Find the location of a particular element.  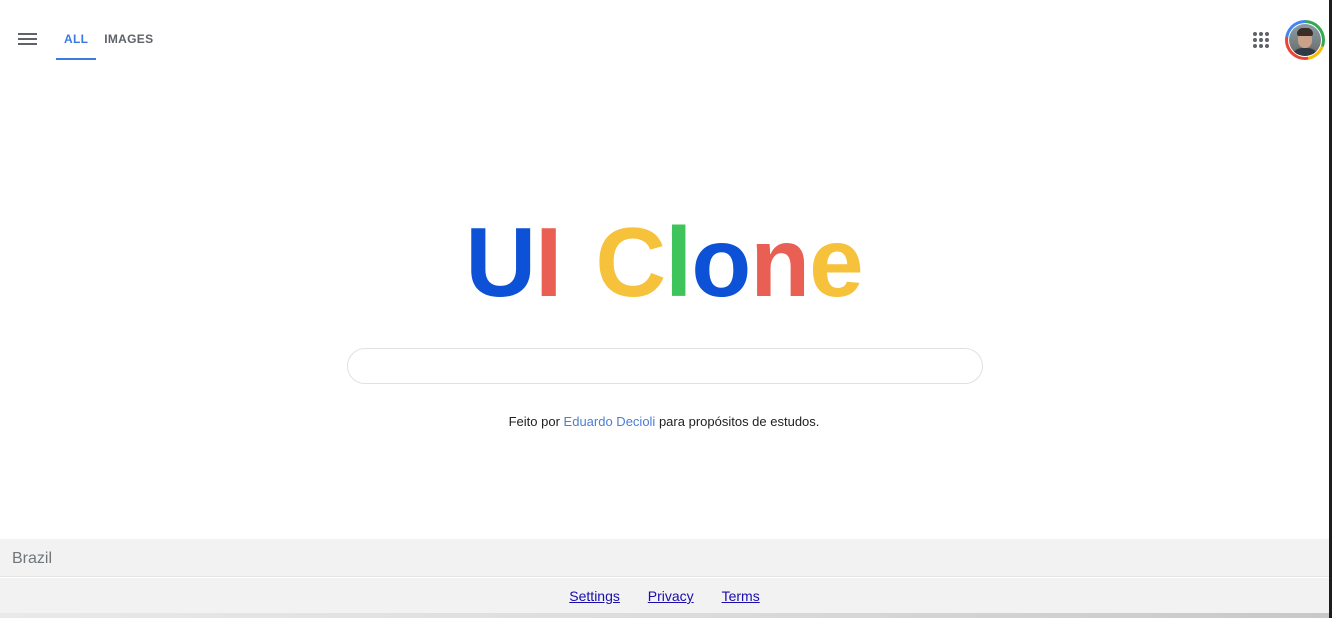

search-tabs: ALL IMAGES is located at coordinates (108, 30).